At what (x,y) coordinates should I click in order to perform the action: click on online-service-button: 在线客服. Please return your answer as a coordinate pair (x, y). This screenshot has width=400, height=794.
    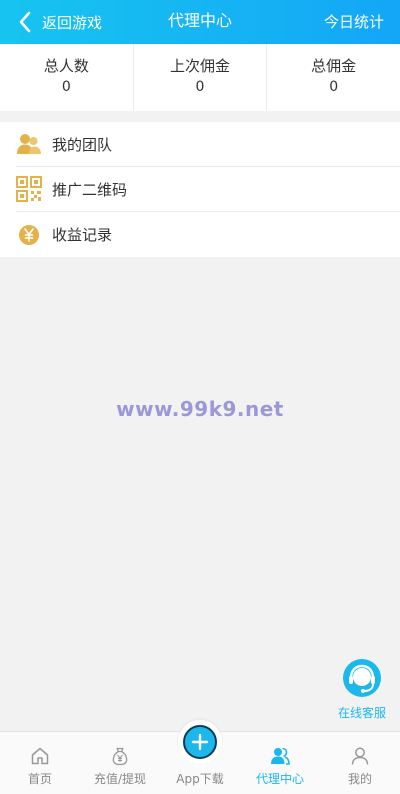
    Looking at the image, I should click on (362, 689).